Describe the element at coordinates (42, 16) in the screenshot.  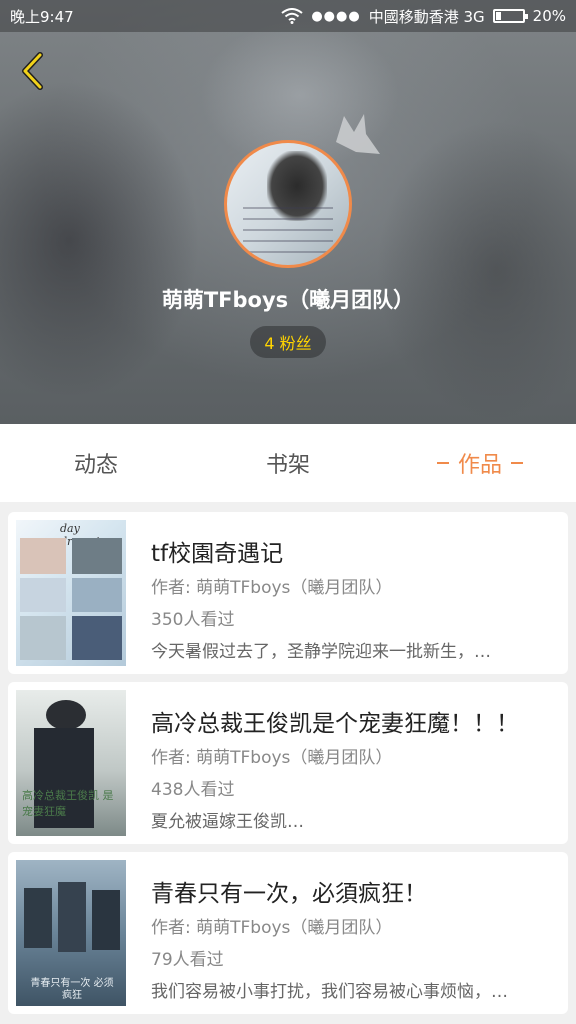
I see `status-time: 晚上9:47` at that location.